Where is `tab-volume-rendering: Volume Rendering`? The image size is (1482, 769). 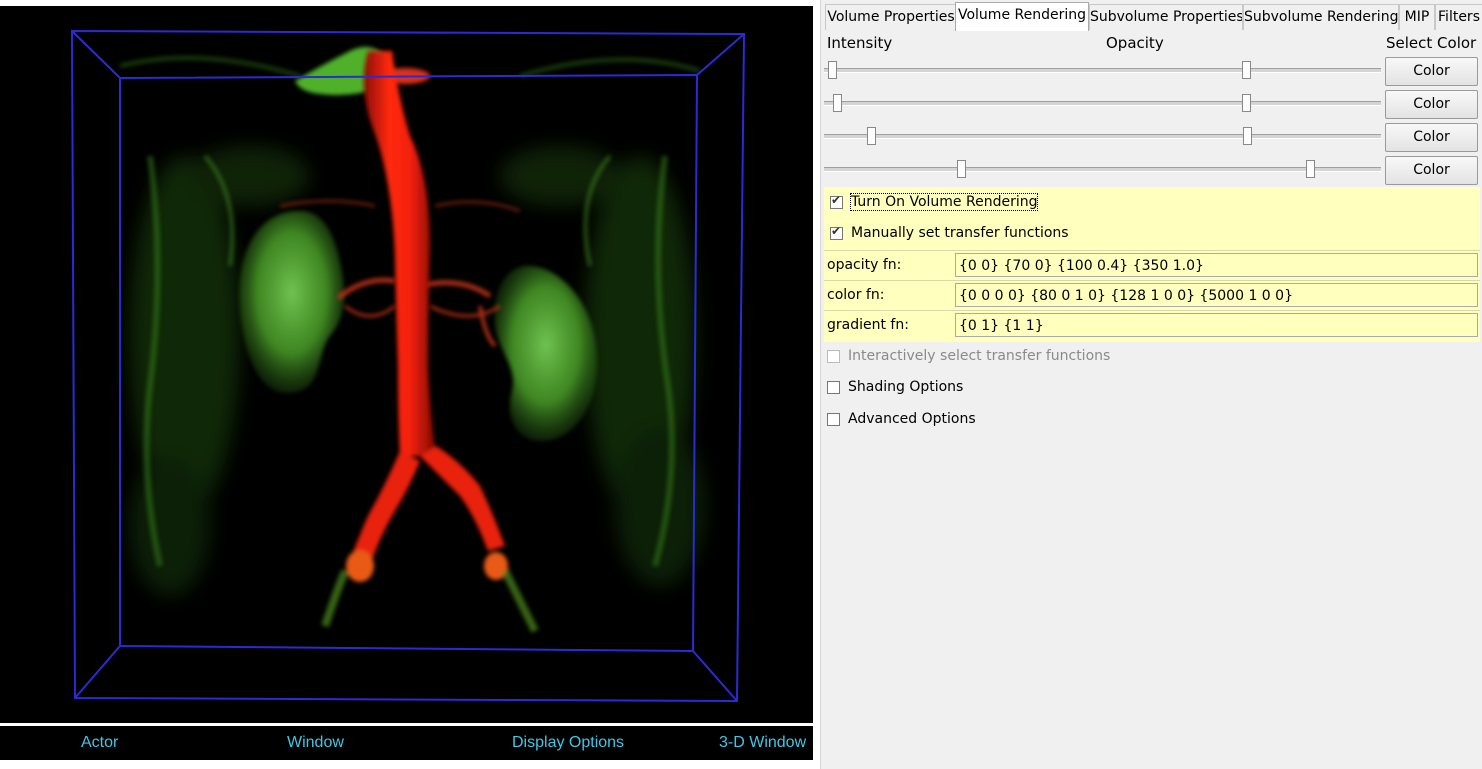 tab-volume-rendering: Volume Rendering is located at coordinates (1022, 16).